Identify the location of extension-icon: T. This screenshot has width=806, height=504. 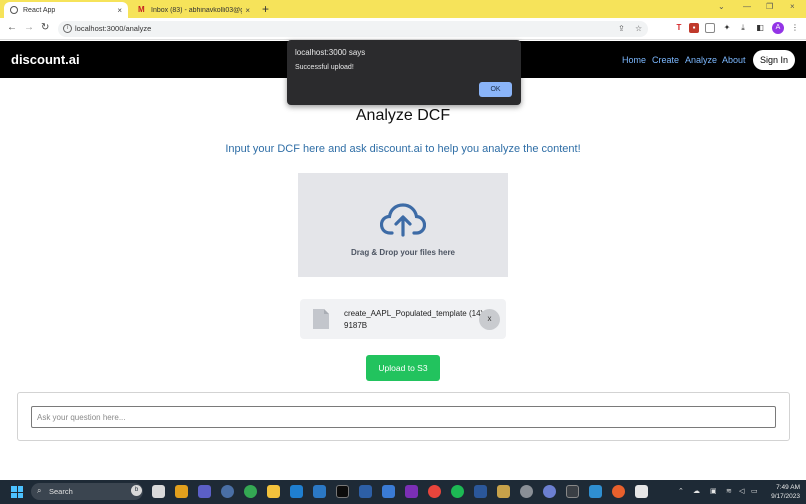
(679, 28).